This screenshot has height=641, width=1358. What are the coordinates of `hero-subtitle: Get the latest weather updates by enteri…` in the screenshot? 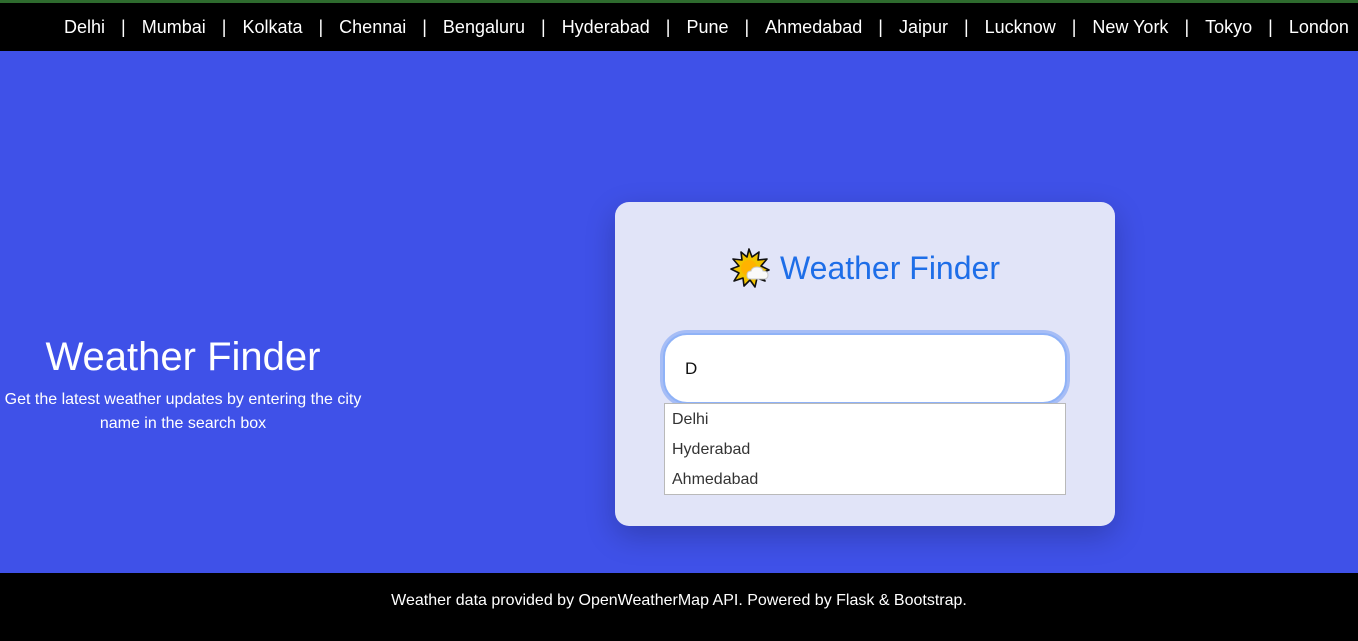 It's located at (183, 411).